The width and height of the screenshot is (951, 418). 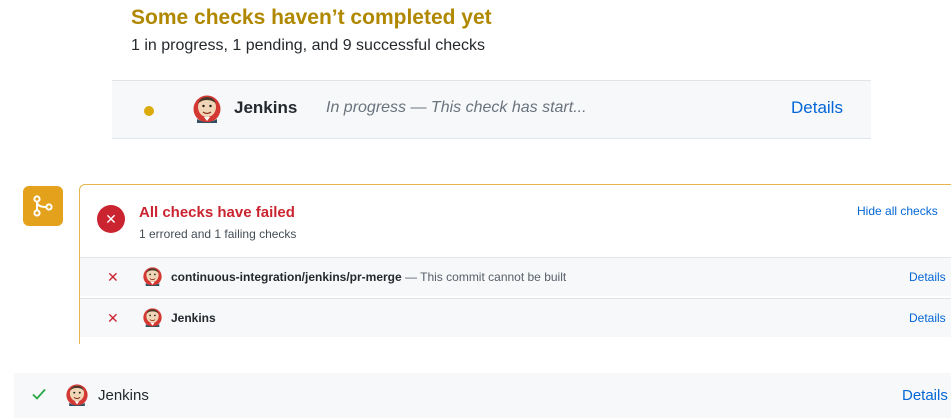 I want to click on check-icon, so click(x=39, y=394).